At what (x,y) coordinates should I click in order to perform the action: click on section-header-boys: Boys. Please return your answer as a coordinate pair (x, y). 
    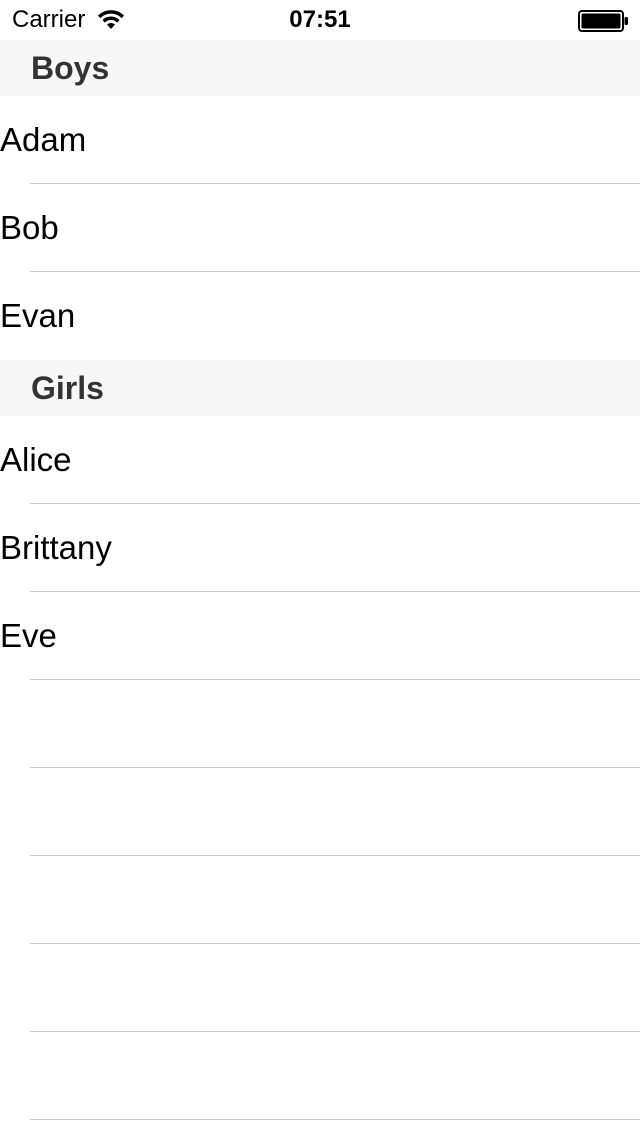
    Looking at the image, I should click on (320, 68).